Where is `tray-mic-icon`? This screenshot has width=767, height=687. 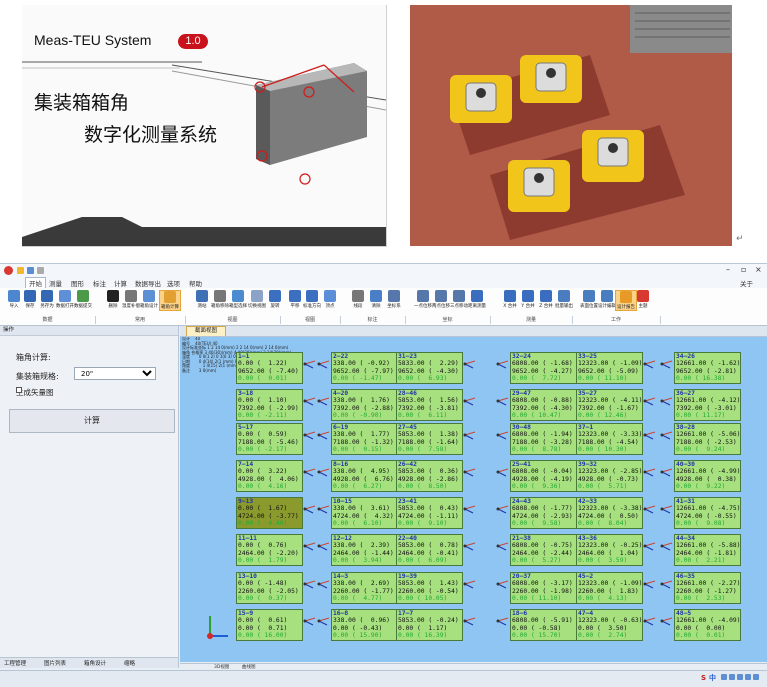 tray-mic-icon is located at coordinates (724, 677).